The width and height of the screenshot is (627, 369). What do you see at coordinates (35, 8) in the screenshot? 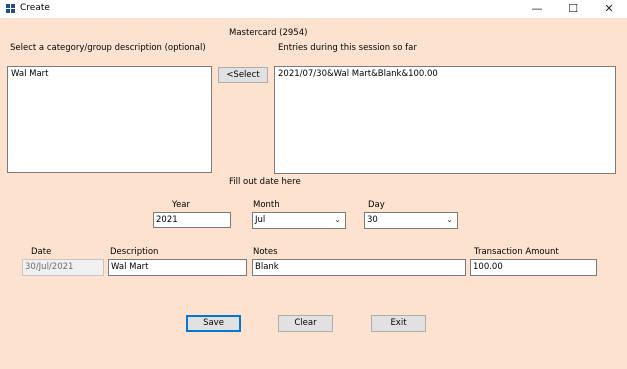
I see `window-title: Create` at bounding box center [35, 8].